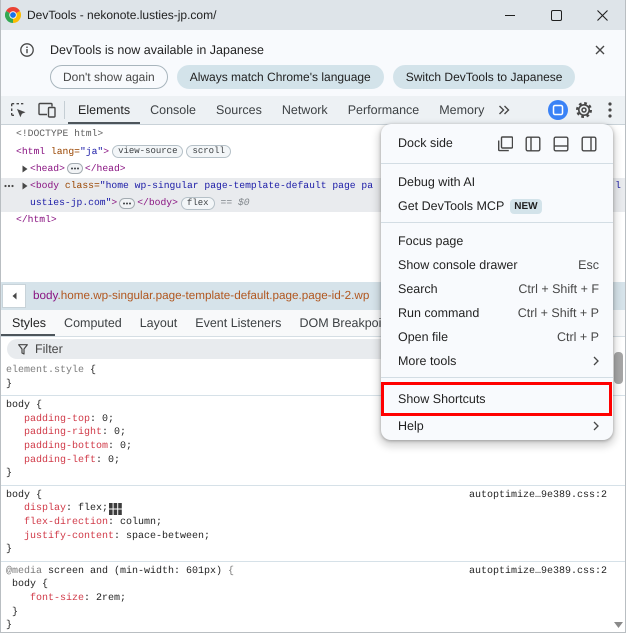 The width and height of the screenshot is (626, 633). Describe the element at coordinates (305, 110) in the screenshot. I see `panel-tab: Network` at that location.